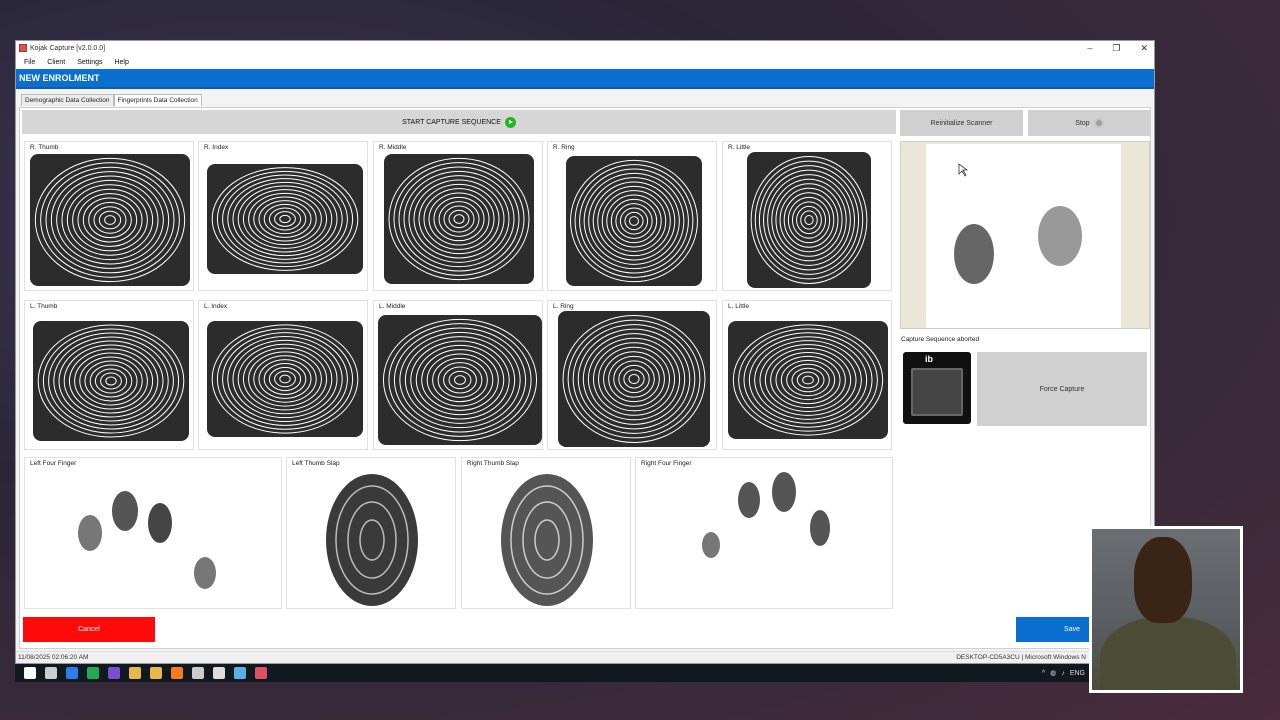 The height and width of the screenshot is (720, 1280). What do you see at coordinates (563, 306) in the screenshot?
I see `finger-label: L. Ring` at bounding box center [563, 306].